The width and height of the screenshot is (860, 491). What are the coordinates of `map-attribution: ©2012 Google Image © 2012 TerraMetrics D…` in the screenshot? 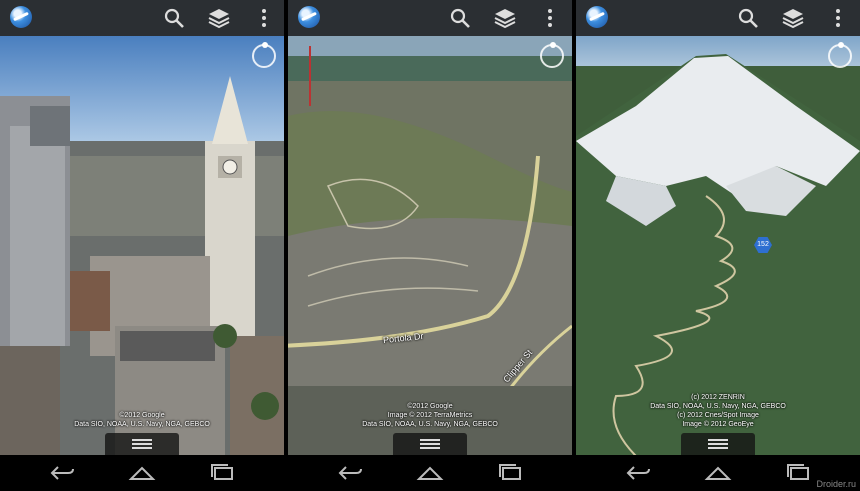 It's located at (430, 415).